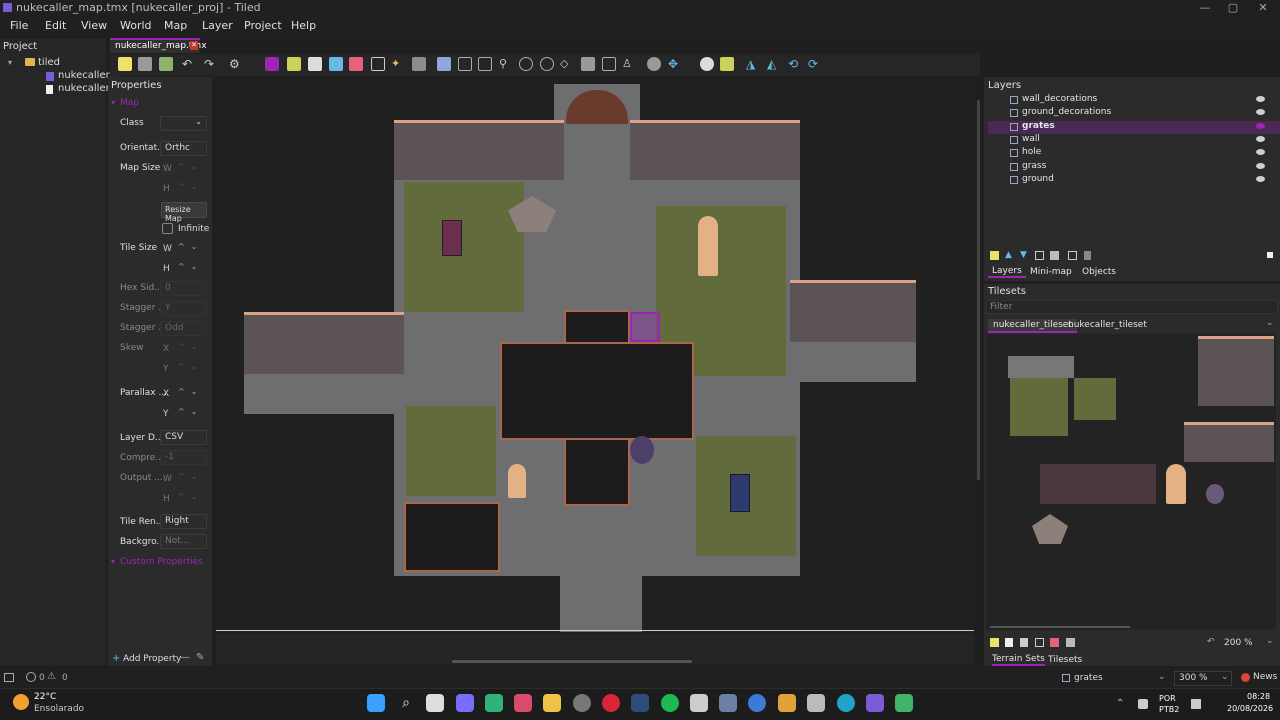  I want to click on flip-vertical-icon: ◭, so click(774, 64).